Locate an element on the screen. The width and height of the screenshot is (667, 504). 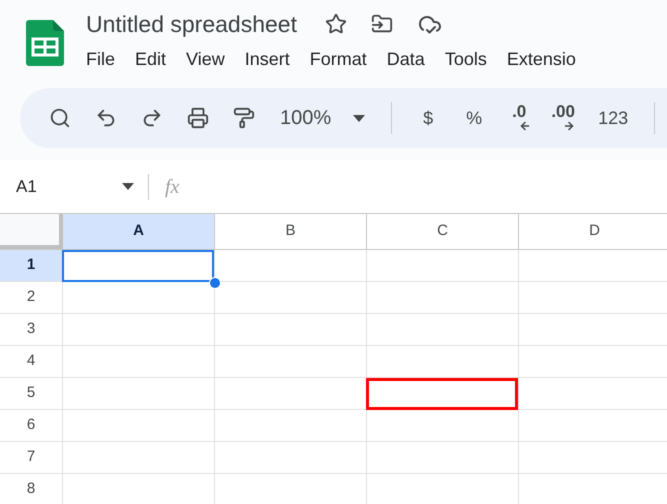
star-icon is located at coordinates (335, 24).